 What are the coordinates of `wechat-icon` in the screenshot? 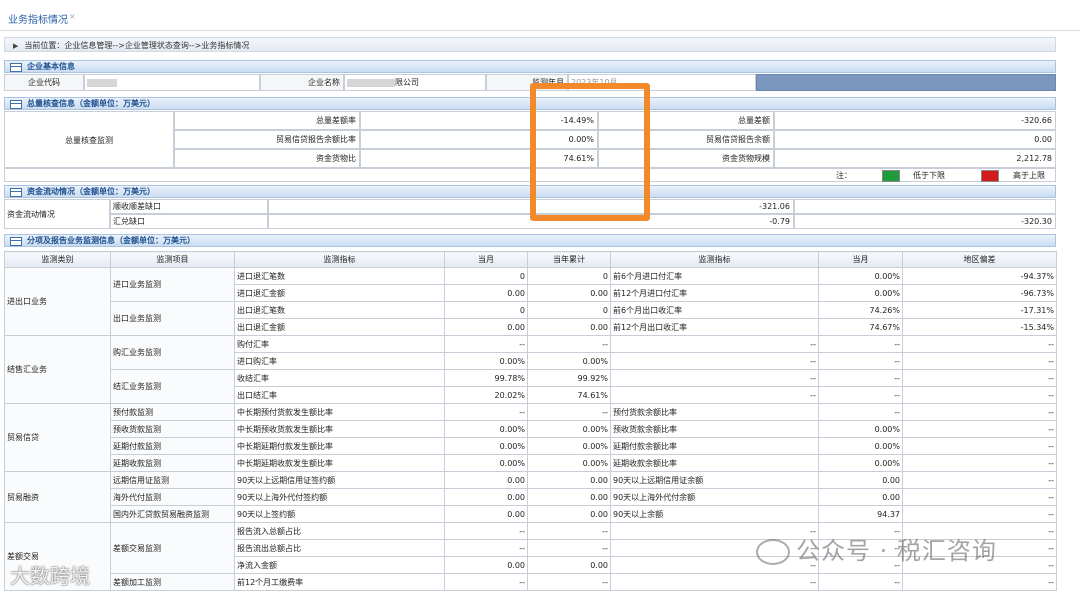 It's located at (773, 552).